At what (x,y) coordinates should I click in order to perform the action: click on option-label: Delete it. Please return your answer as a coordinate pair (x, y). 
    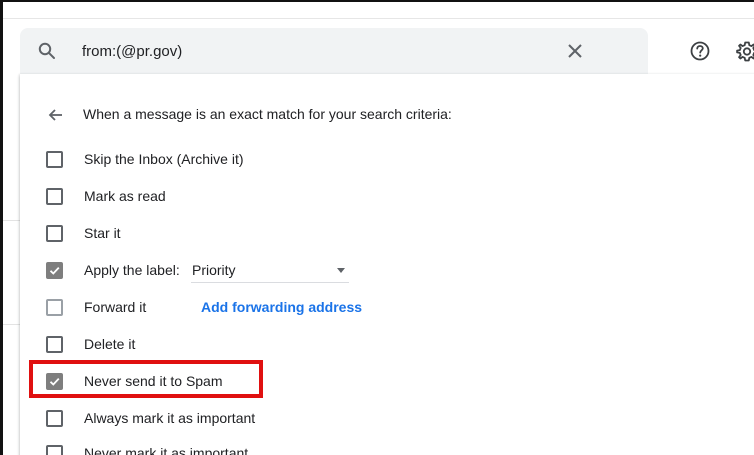
    Looking at the image, I should click on (110, 344).